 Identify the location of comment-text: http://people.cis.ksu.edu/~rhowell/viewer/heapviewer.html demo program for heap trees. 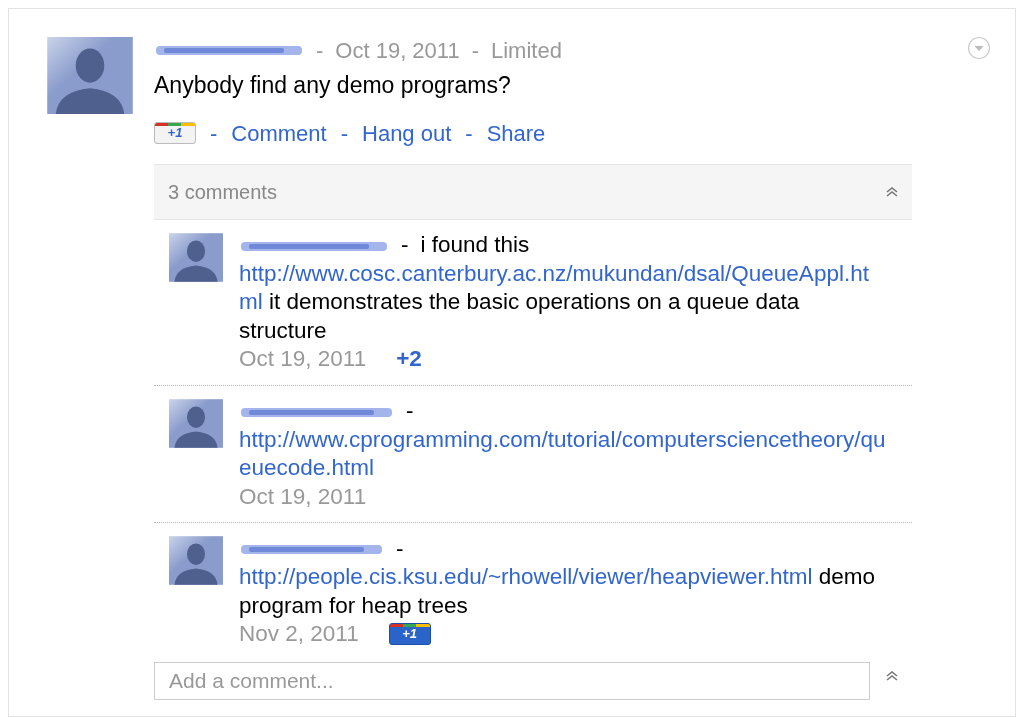
(557, 591).